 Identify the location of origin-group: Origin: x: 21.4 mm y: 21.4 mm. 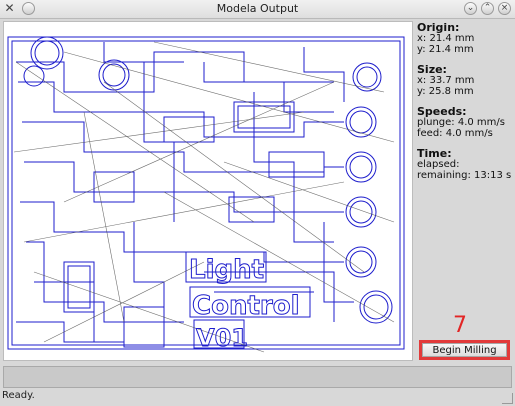
(465, 38).